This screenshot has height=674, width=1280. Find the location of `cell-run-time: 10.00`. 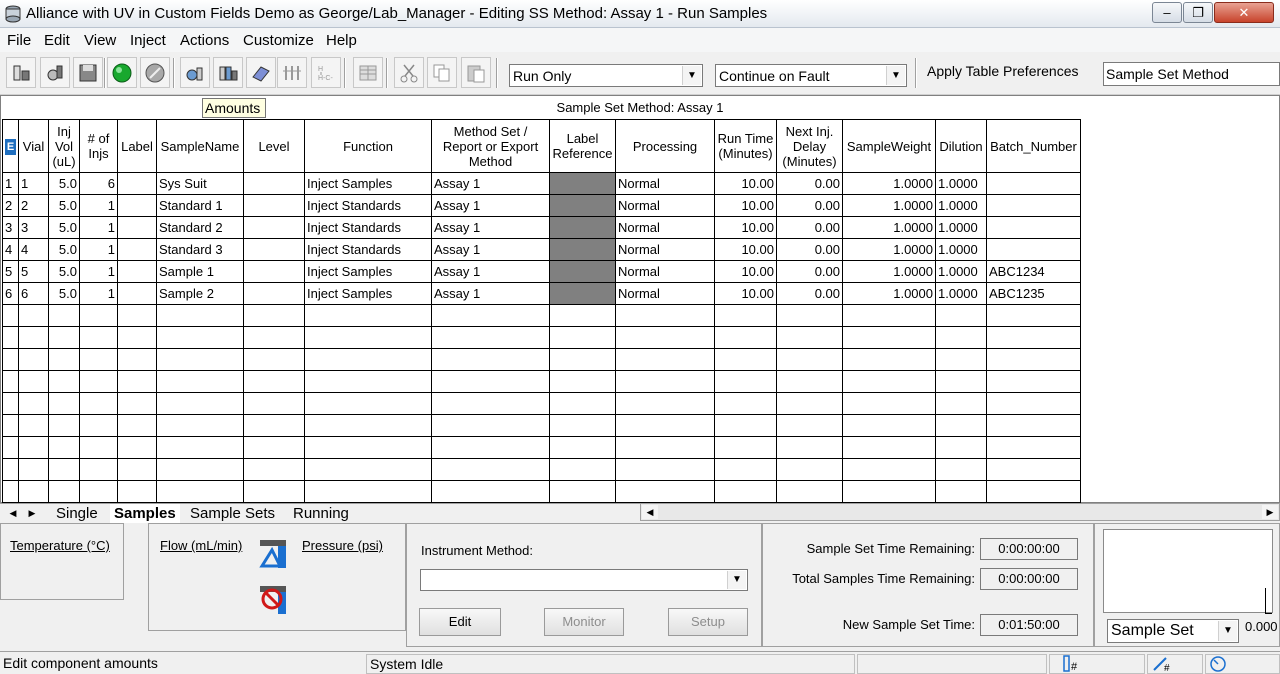

cell-run-time: 10.00 is located at coordinates (745, 183).